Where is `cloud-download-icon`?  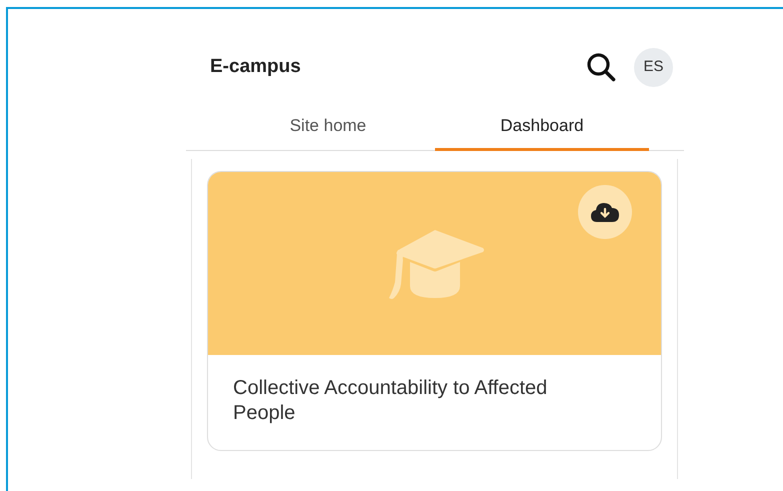 cloud-download-icon is located at coordinates (605, 212).